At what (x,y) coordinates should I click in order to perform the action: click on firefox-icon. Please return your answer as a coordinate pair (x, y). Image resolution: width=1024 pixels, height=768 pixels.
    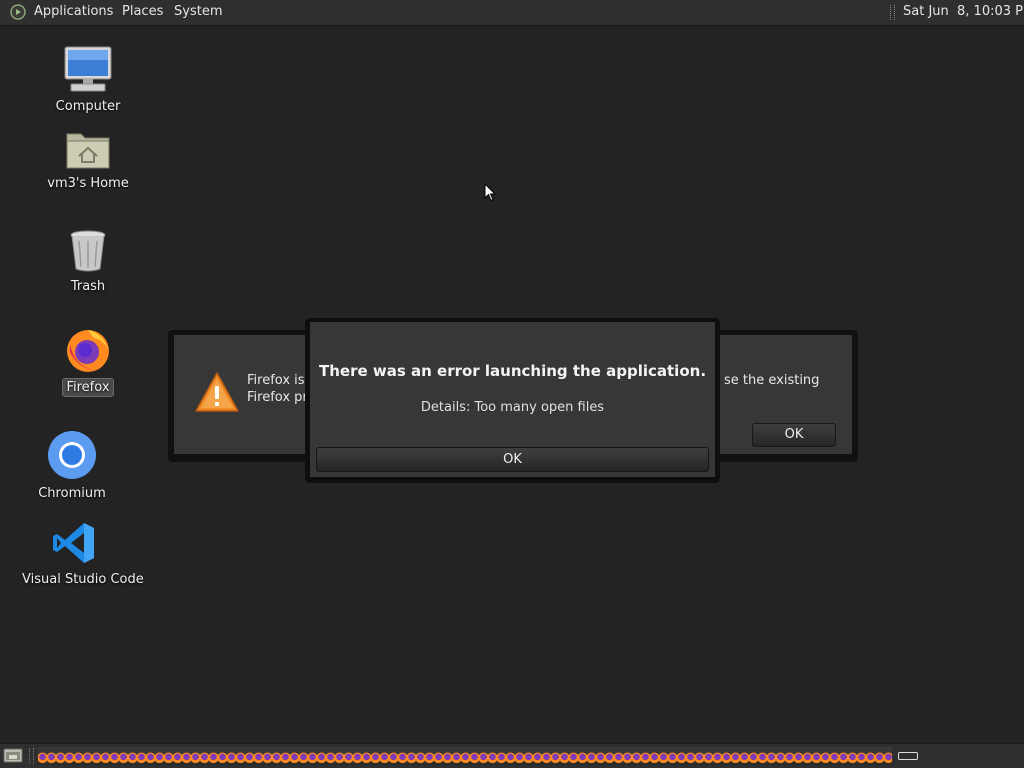
    Looking at the image, I should click on (88, 351).